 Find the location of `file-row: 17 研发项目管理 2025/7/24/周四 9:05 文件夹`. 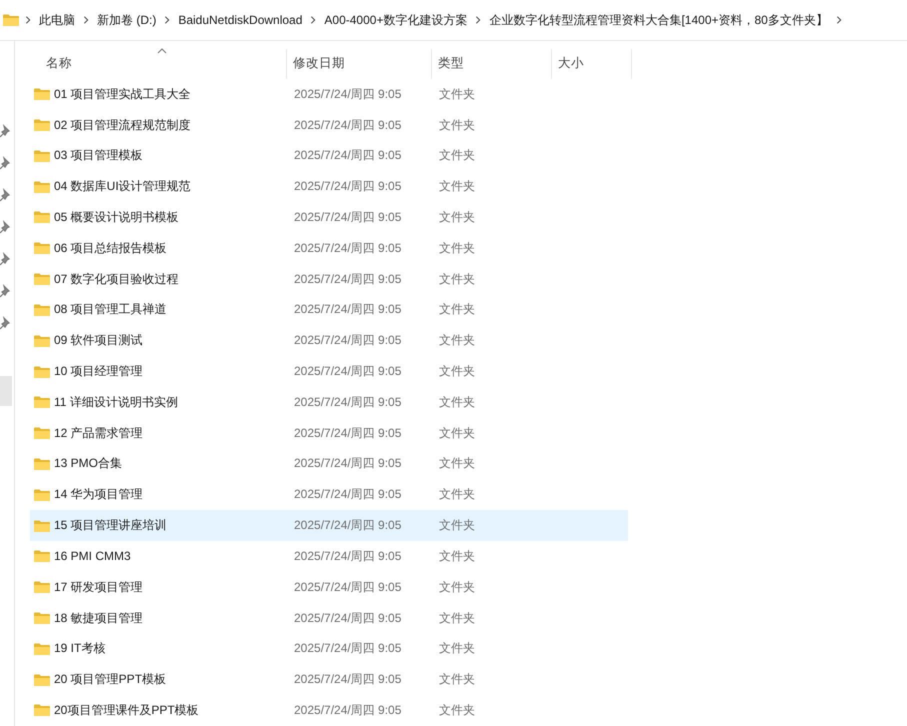

file-row: 17 研发项目管理 2025/7/24/周四 9:05 文件夹 is located at coordinates (329, 587).